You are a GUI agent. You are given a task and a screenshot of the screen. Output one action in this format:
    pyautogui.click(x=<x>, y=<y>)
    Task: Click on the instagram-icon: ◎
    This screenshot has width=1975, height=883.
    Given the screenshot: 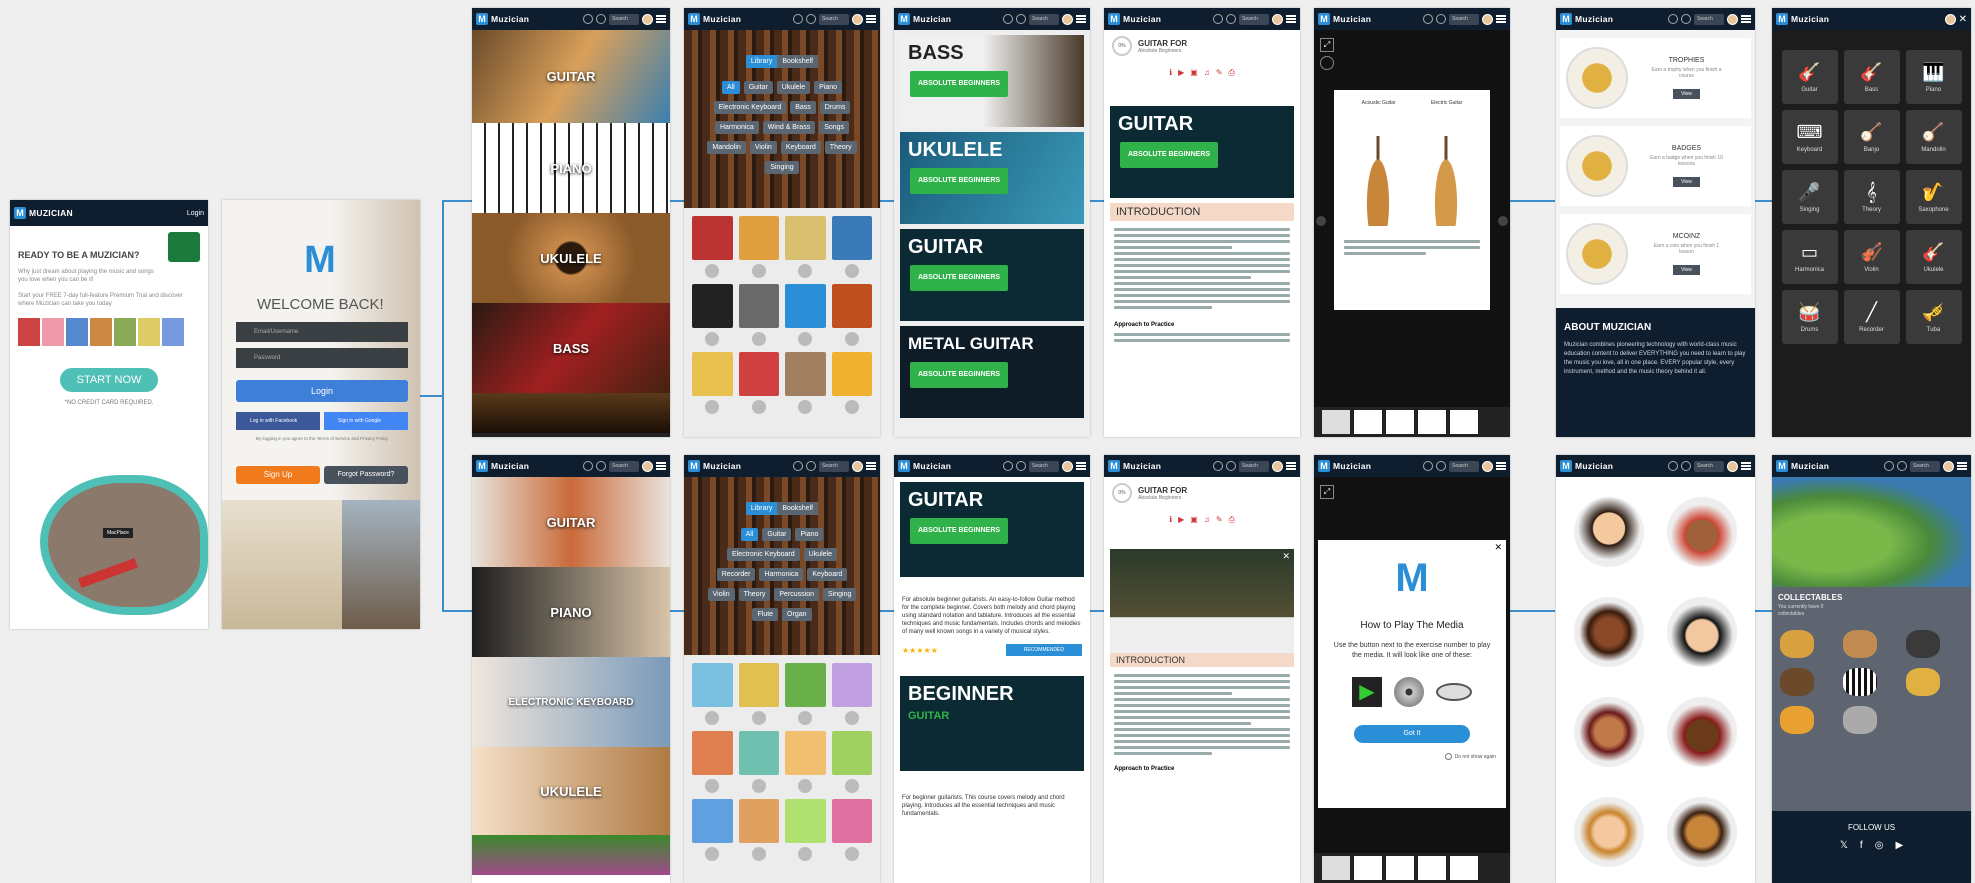 What is the action you would take?
    pyautogui.click(x=1879, y=845)
    